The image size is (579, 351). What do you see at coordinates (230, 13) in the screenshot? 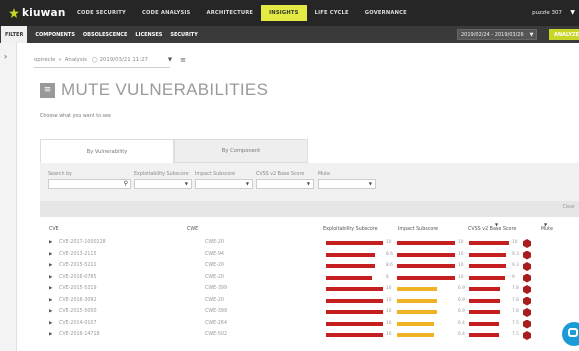
I see `nav-architecture: ARCHITECTURE` at bounding box center [230, 13].